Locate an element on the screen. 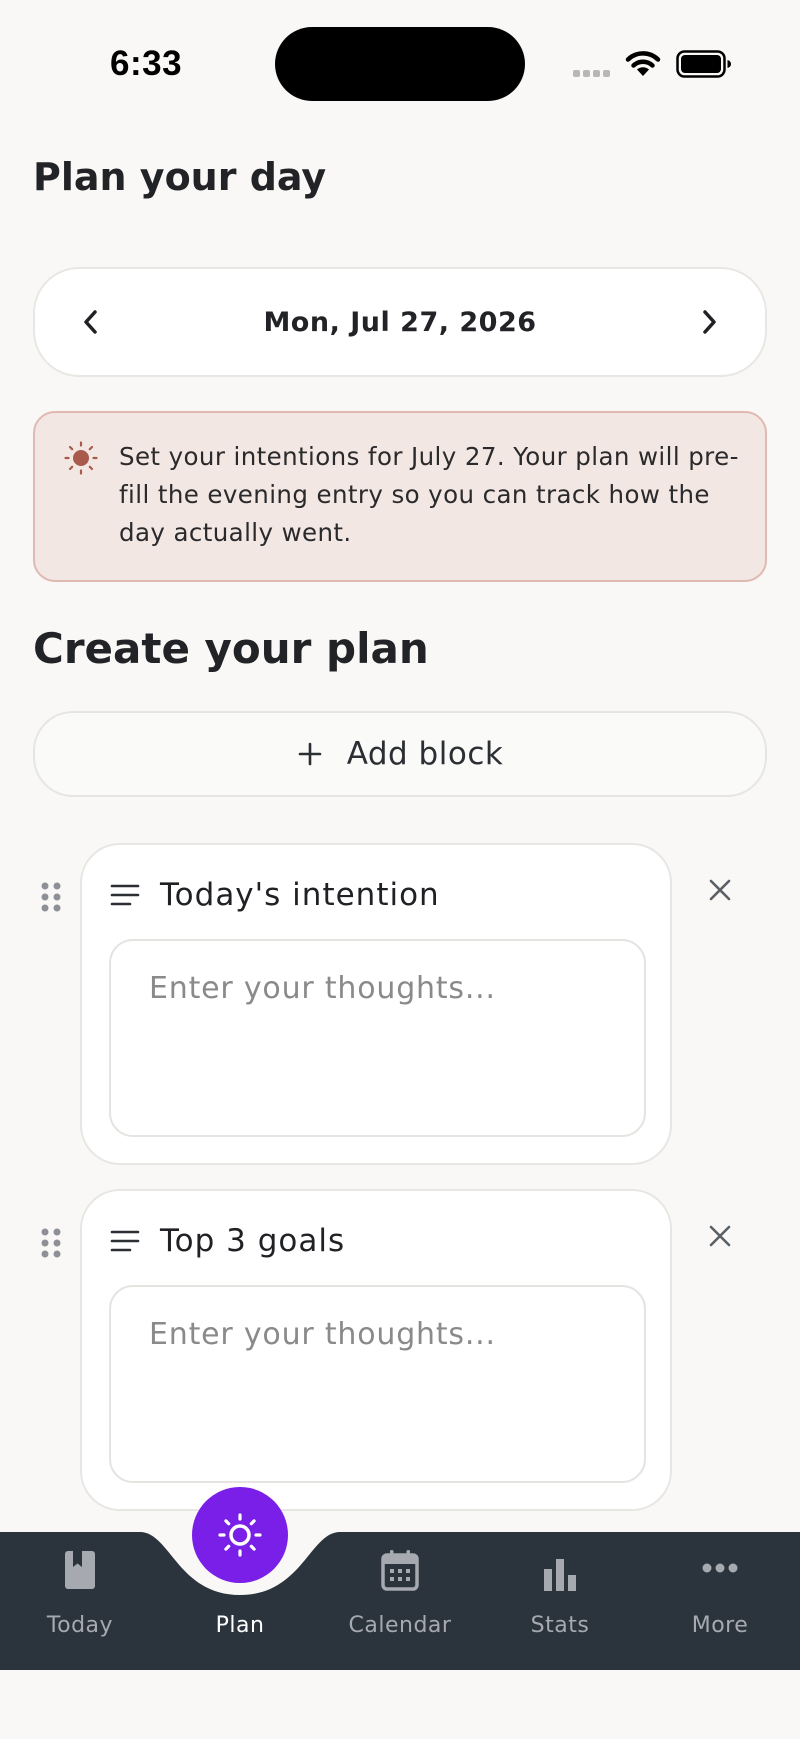 This screenshot has width=800, height=1739. block-title: Top 3 goals is located at coordinates (253, 1241).